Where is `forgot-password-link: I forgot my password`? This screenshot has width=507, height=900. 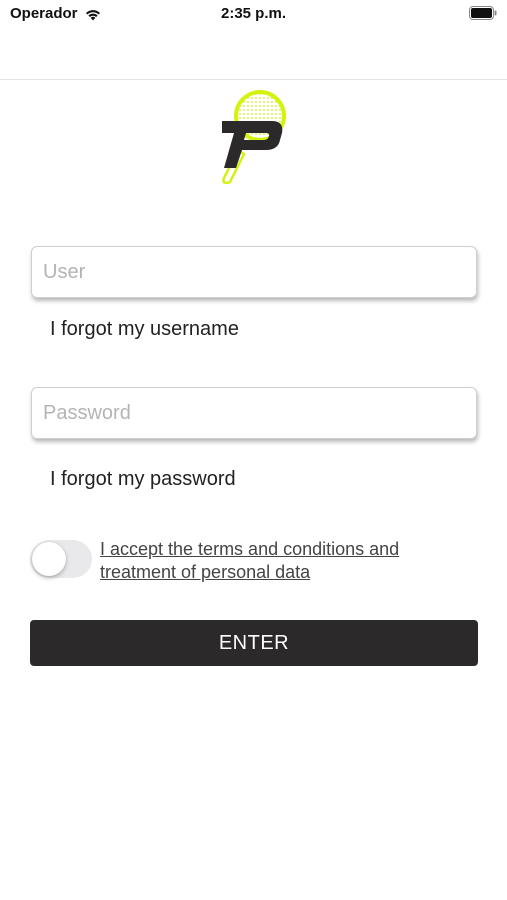
forgot-password-link: I forgot my password is located at coordinates (143, 479).